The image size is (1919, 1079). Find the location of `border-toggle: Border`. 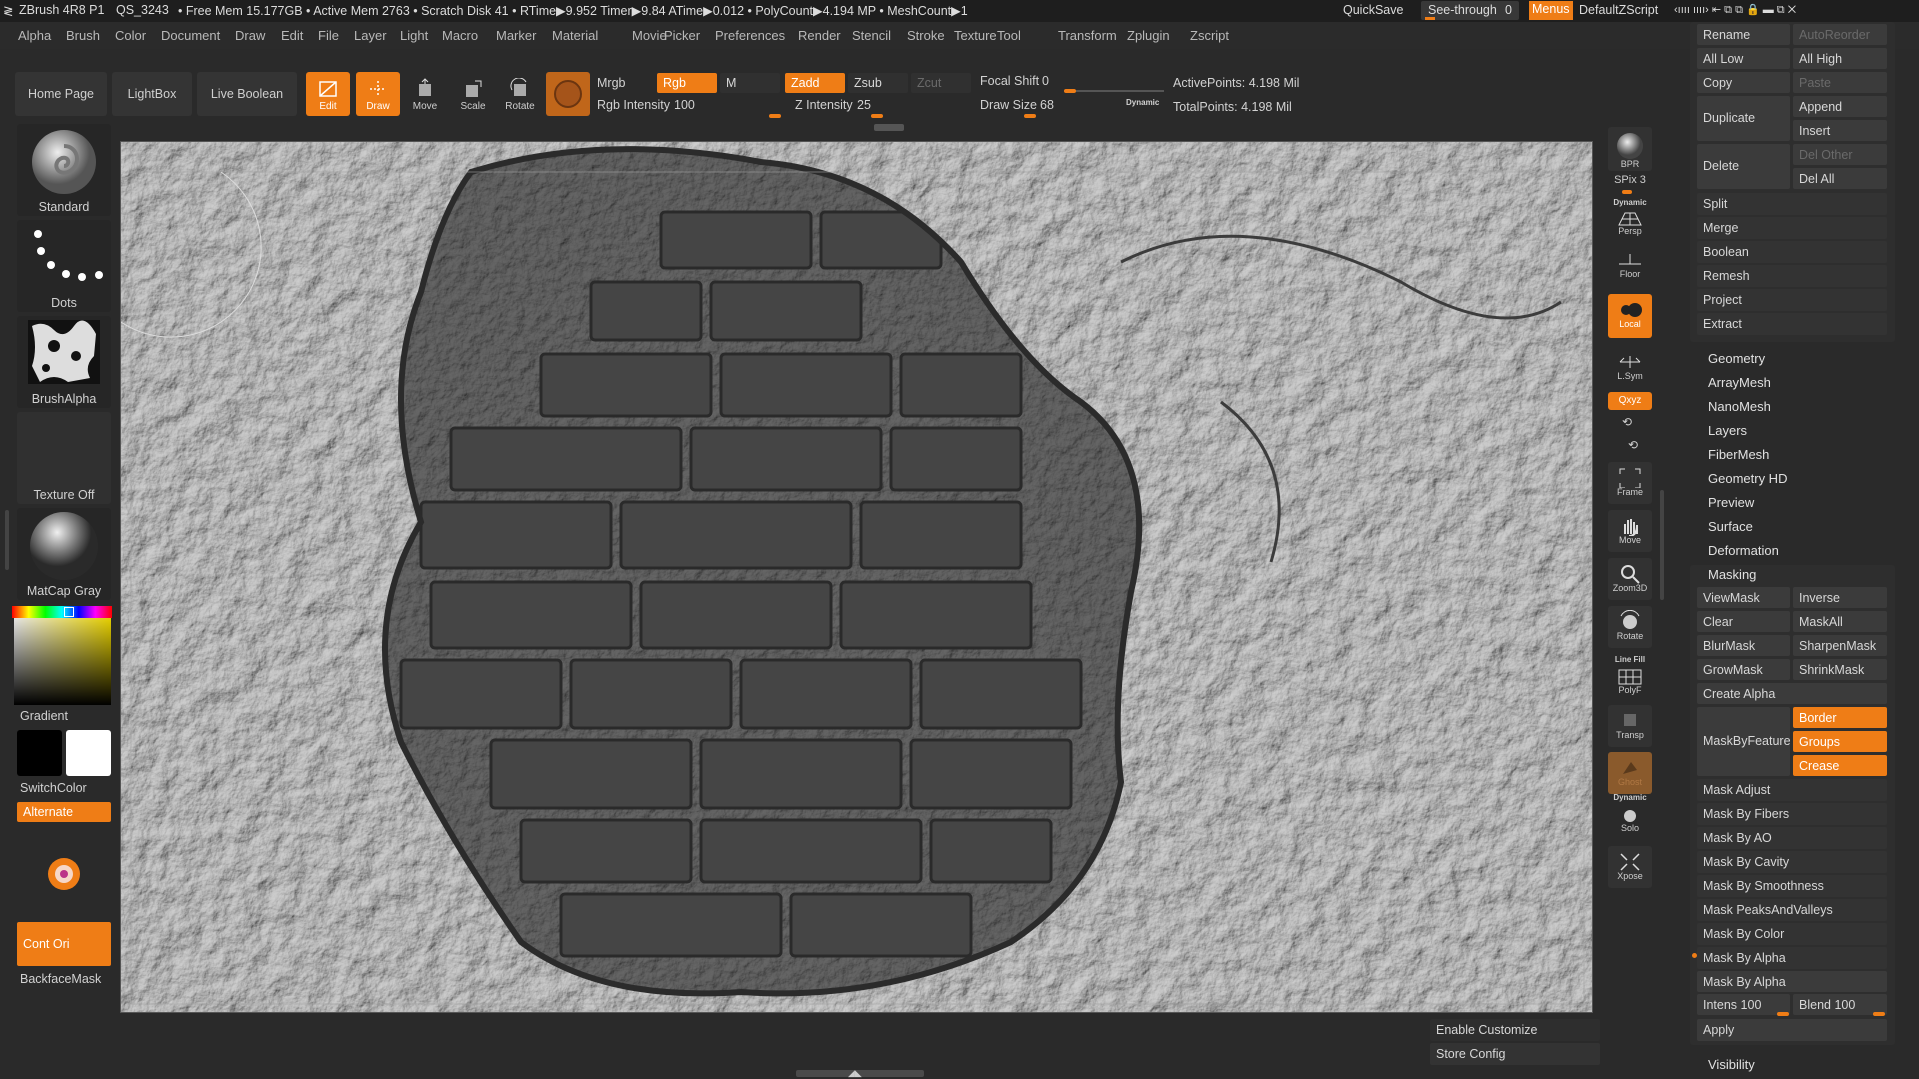

border-toggle: Border is located at coordinates (1840, 717).